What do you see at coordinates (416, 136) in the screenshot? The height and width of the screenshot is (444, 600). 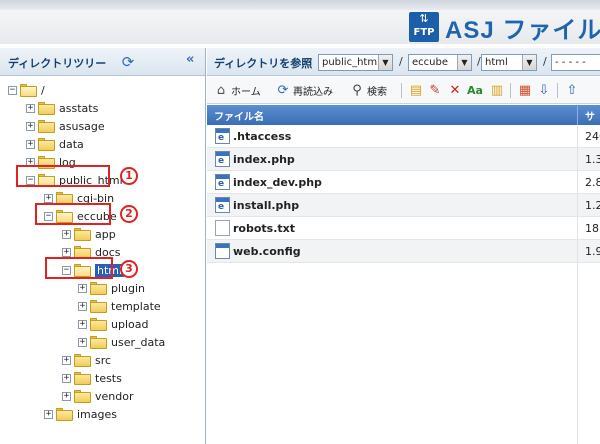 I see `file-name: .htaccess` at bounding box center [416, 136].